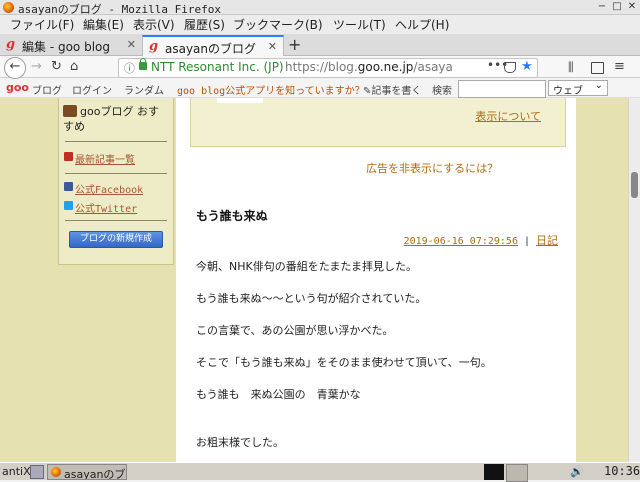  Describe the element at coordinates (204, 24) in the screenshot. I see `menu-history: 履歴(S)` at that location.